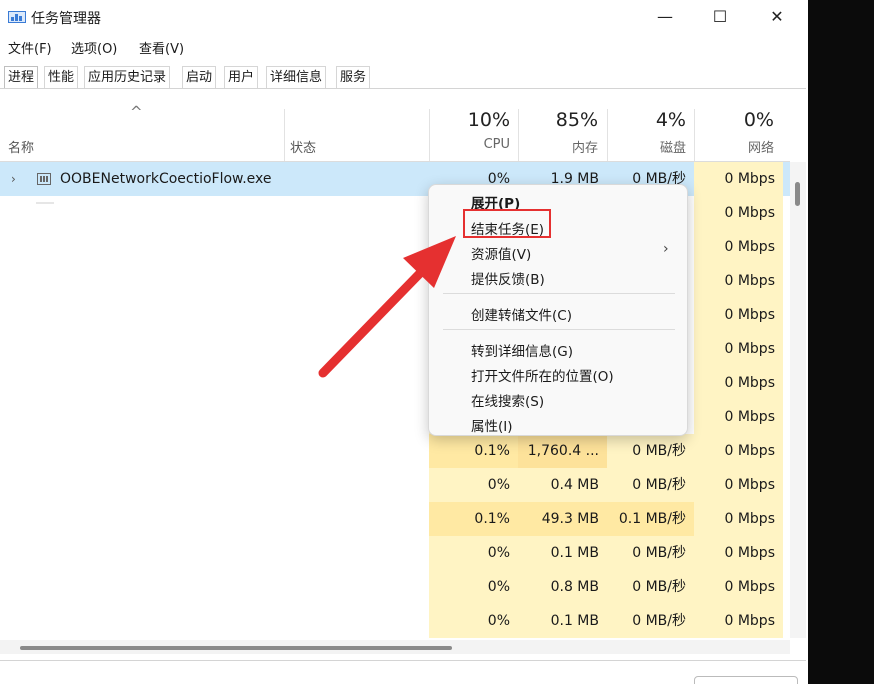 Image resolution: width=874 pixels, height=684 pixels. What do you see at coordinates (562, 146) in the screenshot?
I see `column-memory: 内存` at bounding box center [562, 146].